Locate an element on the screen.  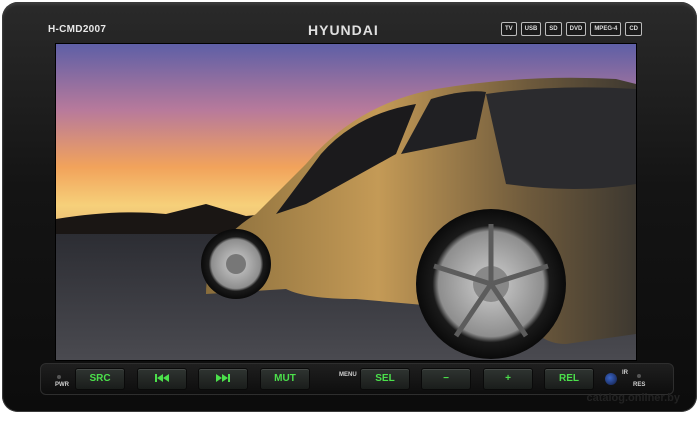
watermark-text: catalog.onliner.by is located at coordinates (633, 398).